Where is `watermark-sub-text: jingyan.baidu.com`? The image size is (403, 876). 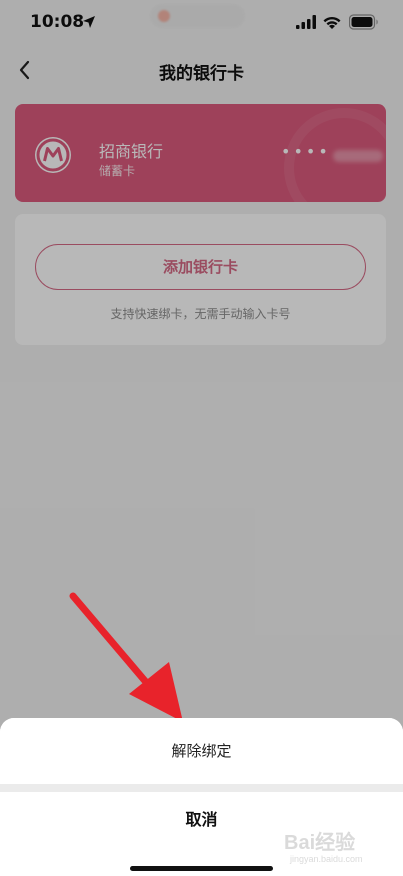
watermark-sub-text: jingyan.baidu.com is located at coordinates (326, 859).